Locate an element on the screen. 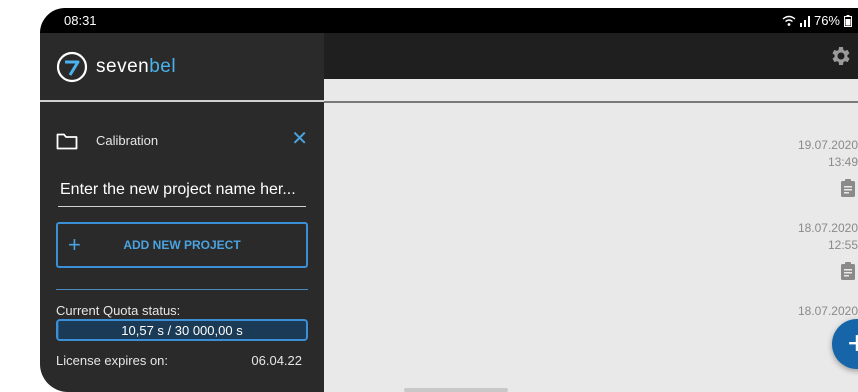 This screenshot has width=858, height=392. brand-suffix: bel is located at coordinates (163, 66).